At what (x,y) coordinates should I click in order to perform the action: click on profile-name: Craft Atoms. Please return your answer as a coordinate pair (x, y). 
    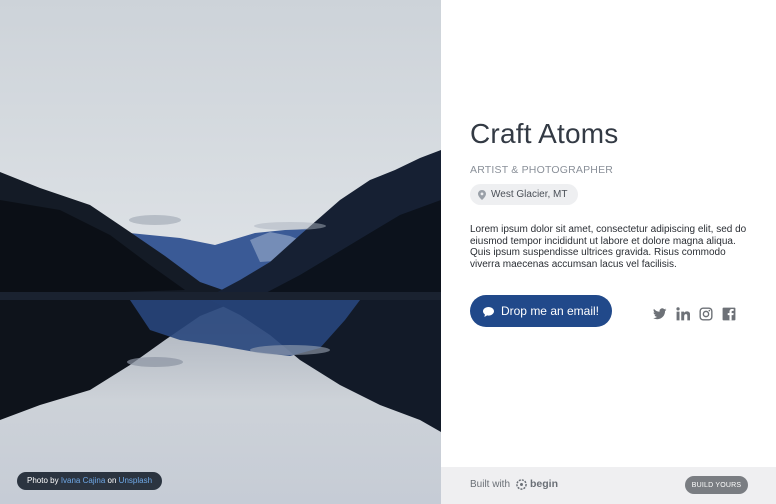
    Looking at the image, I should click on (544, 133).